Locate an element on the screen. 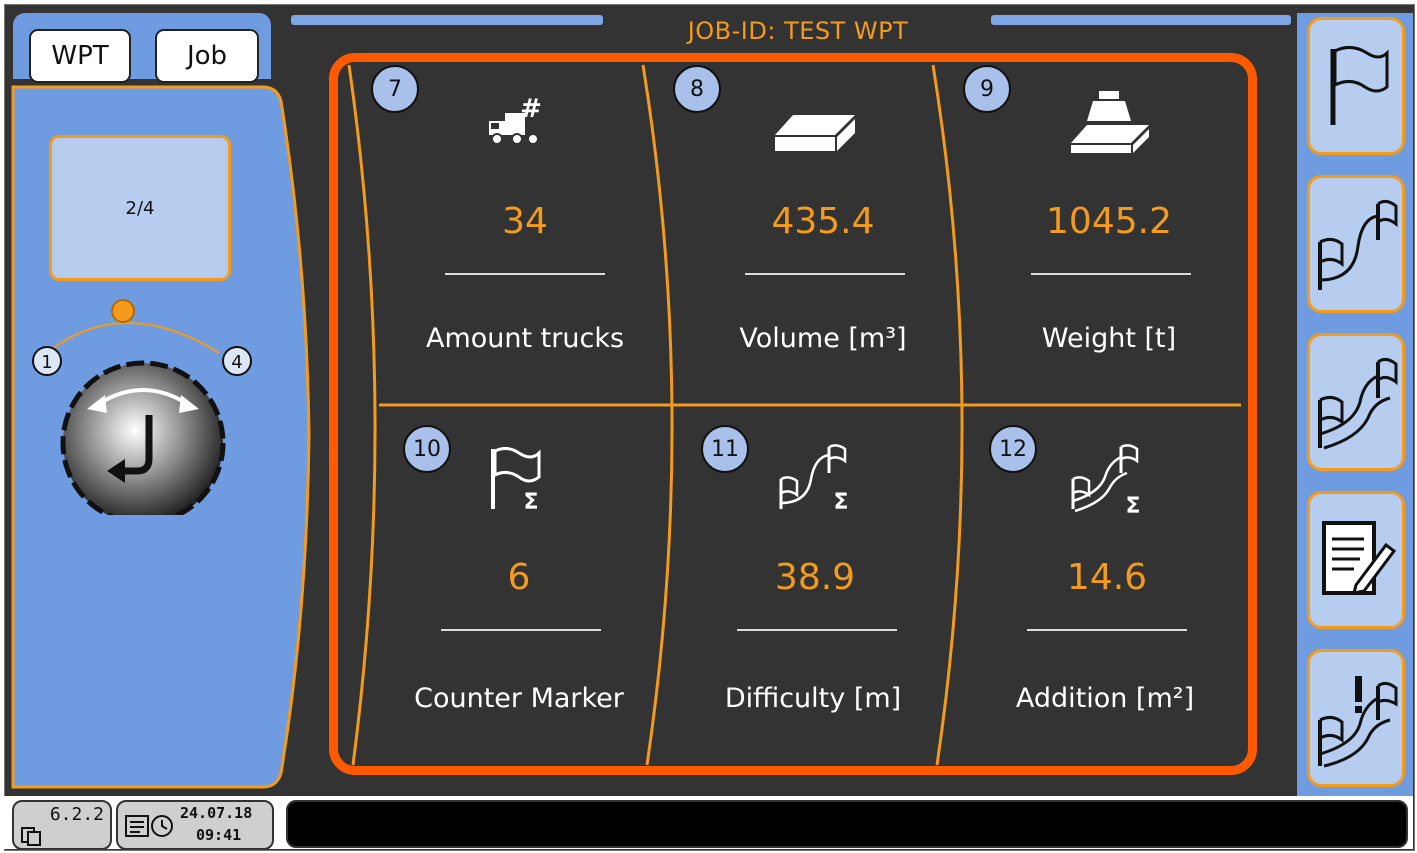  title-line-left is located at coordinates (447, 20).